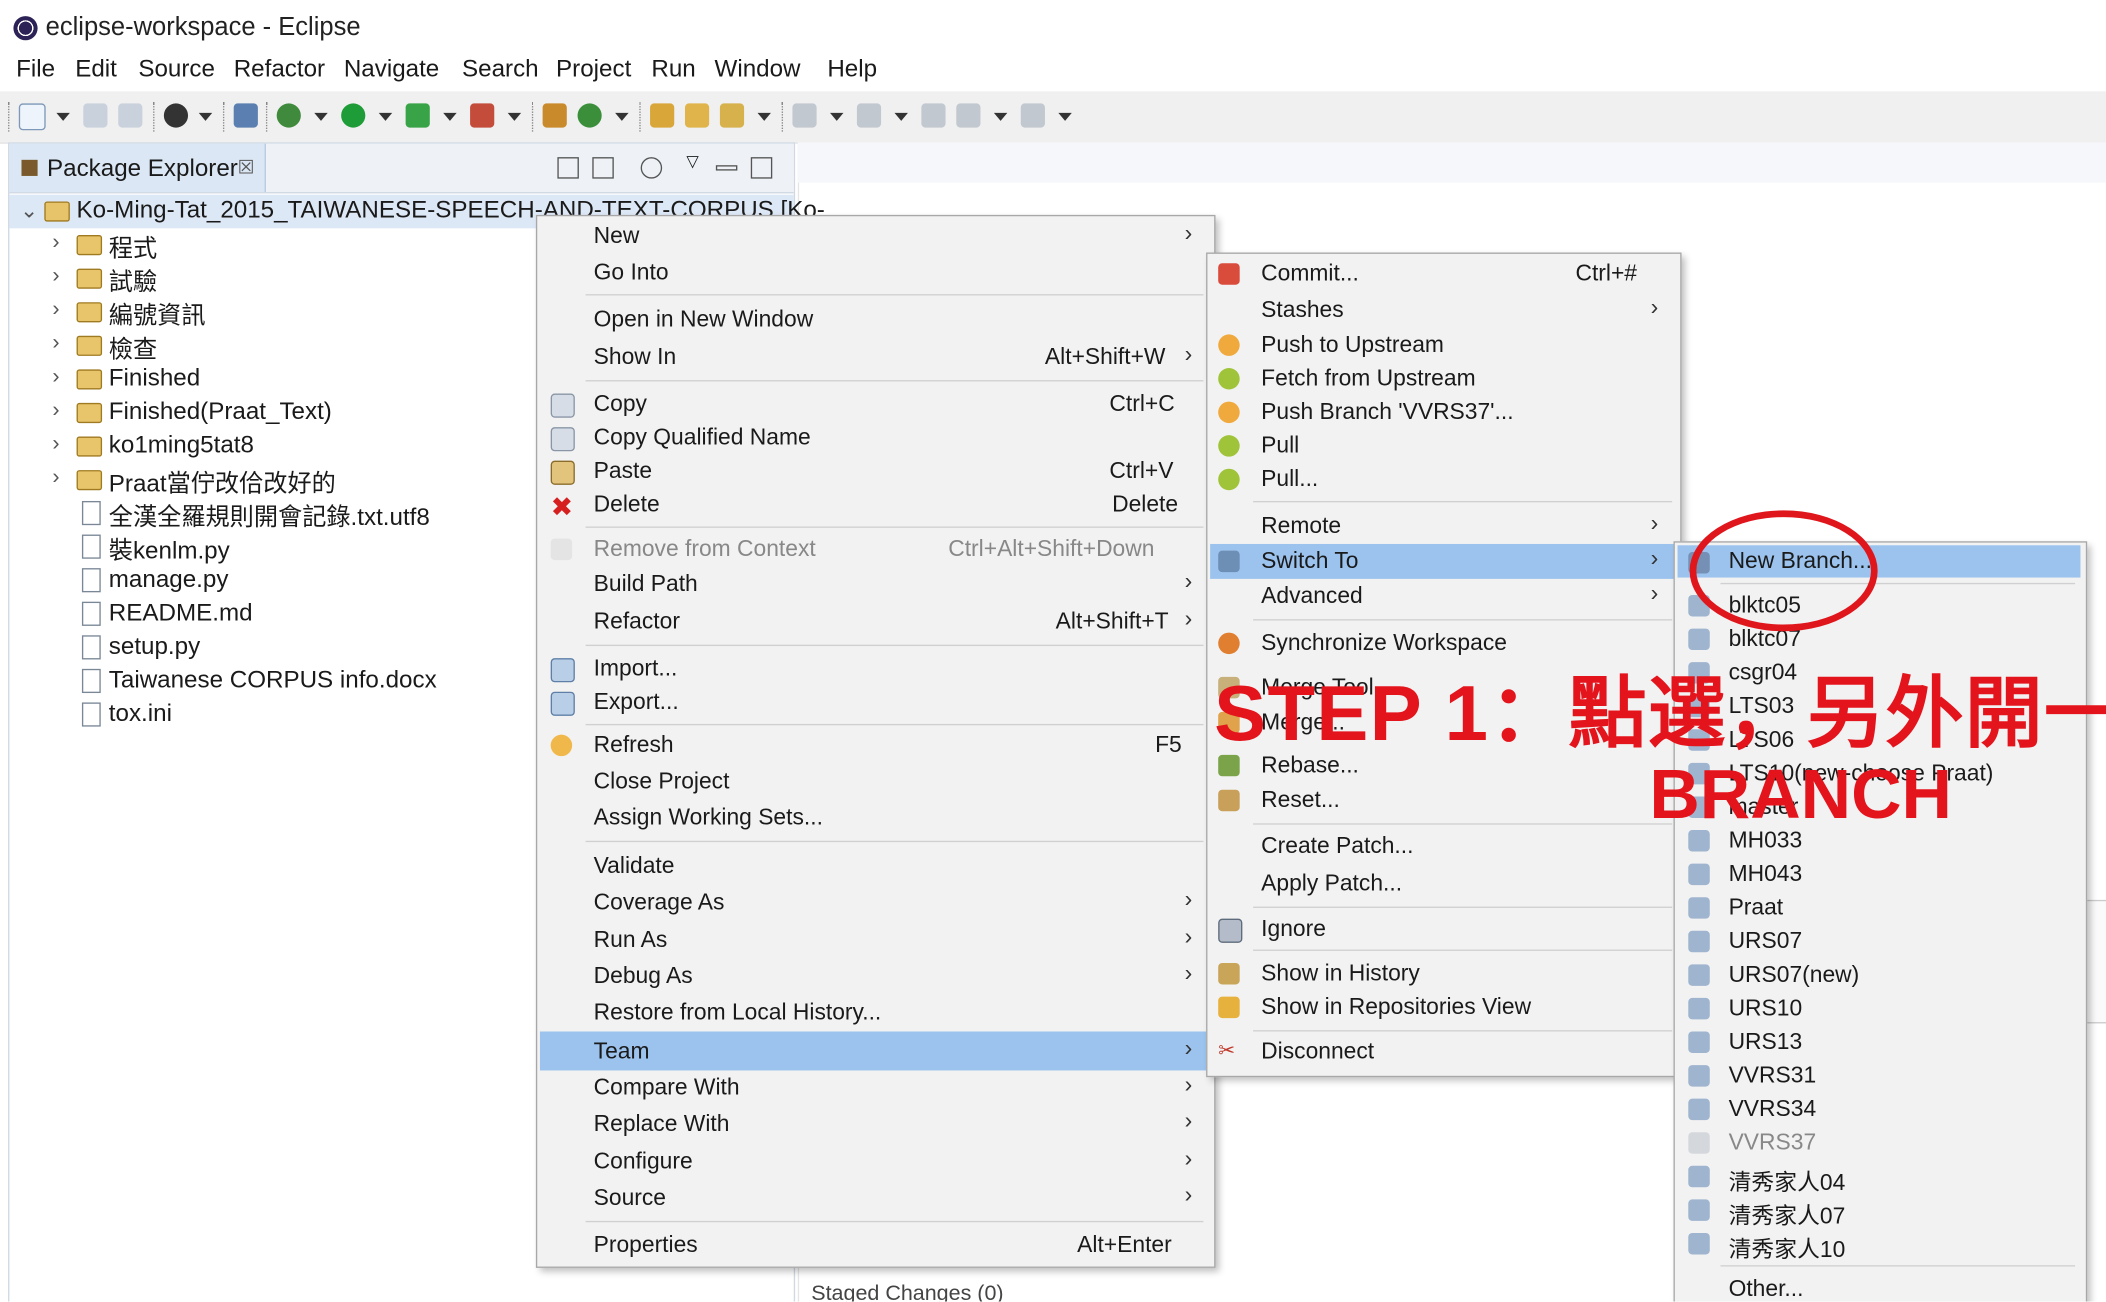 The image size is (2106, 1302). Describe the element at coordinates (901, 116) in the screenshot. I see `prev-annotation-dropdown-icon` at that location.